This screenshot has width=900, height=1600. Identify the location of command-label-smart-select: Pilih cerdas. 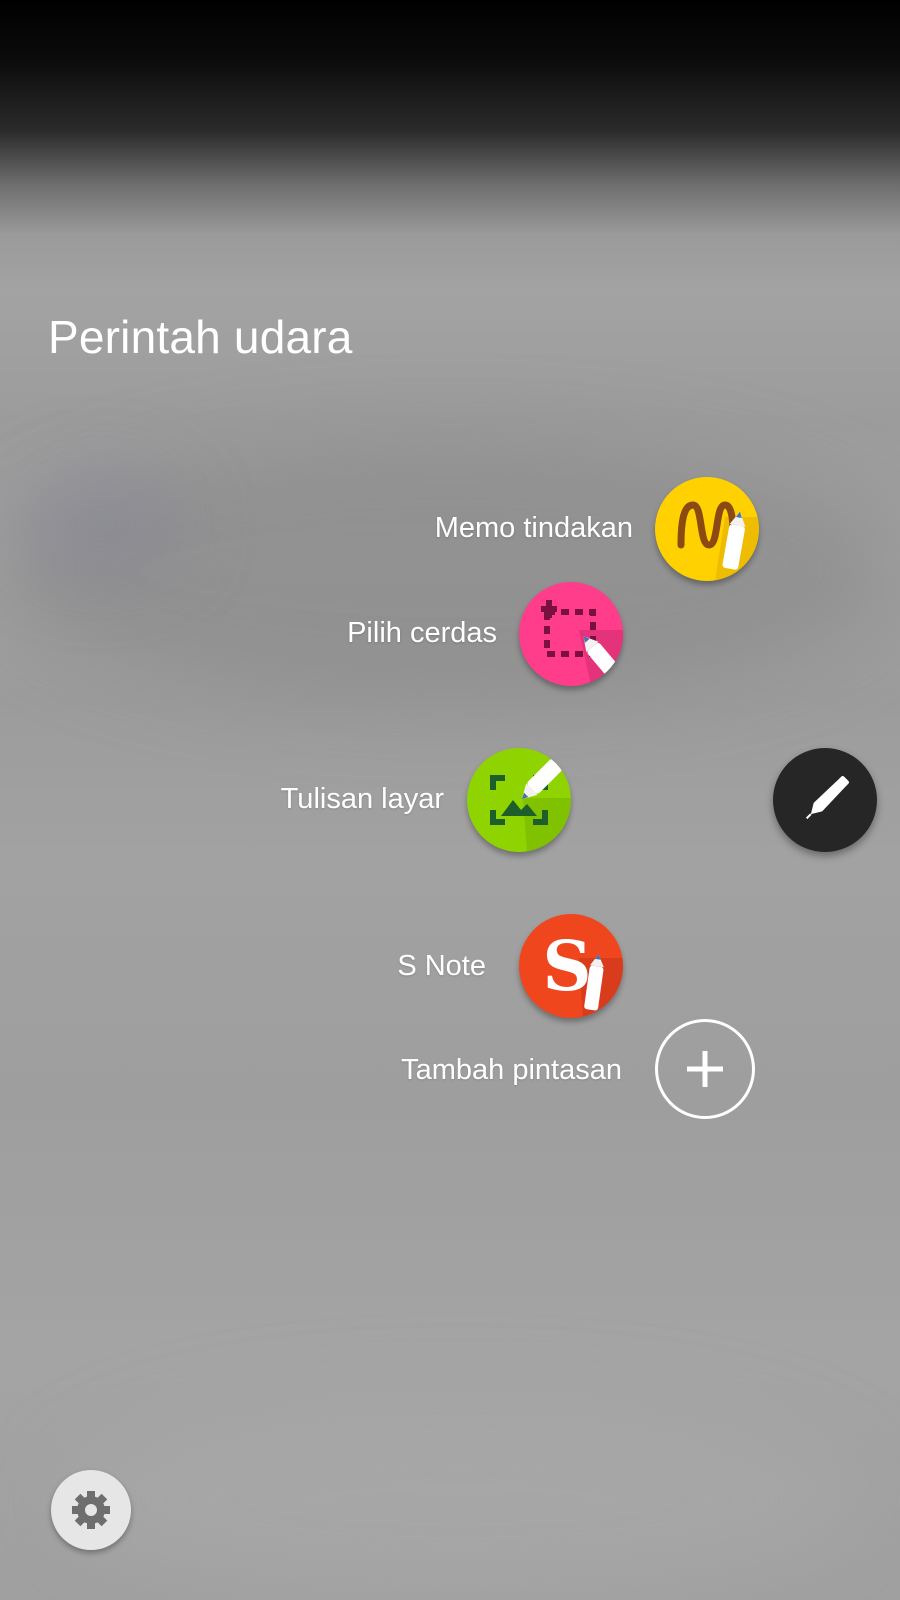
(422, 633).